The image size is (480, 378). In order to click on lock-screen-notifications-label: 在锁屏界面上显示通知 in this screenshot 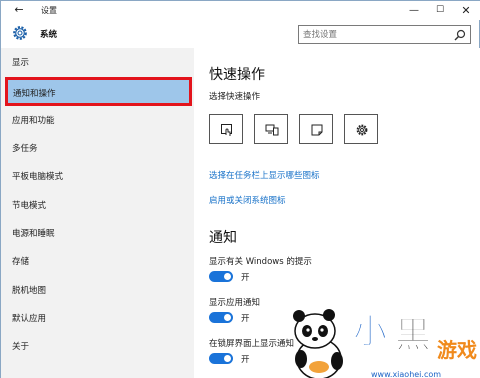, I will do `click(252, 344)`.